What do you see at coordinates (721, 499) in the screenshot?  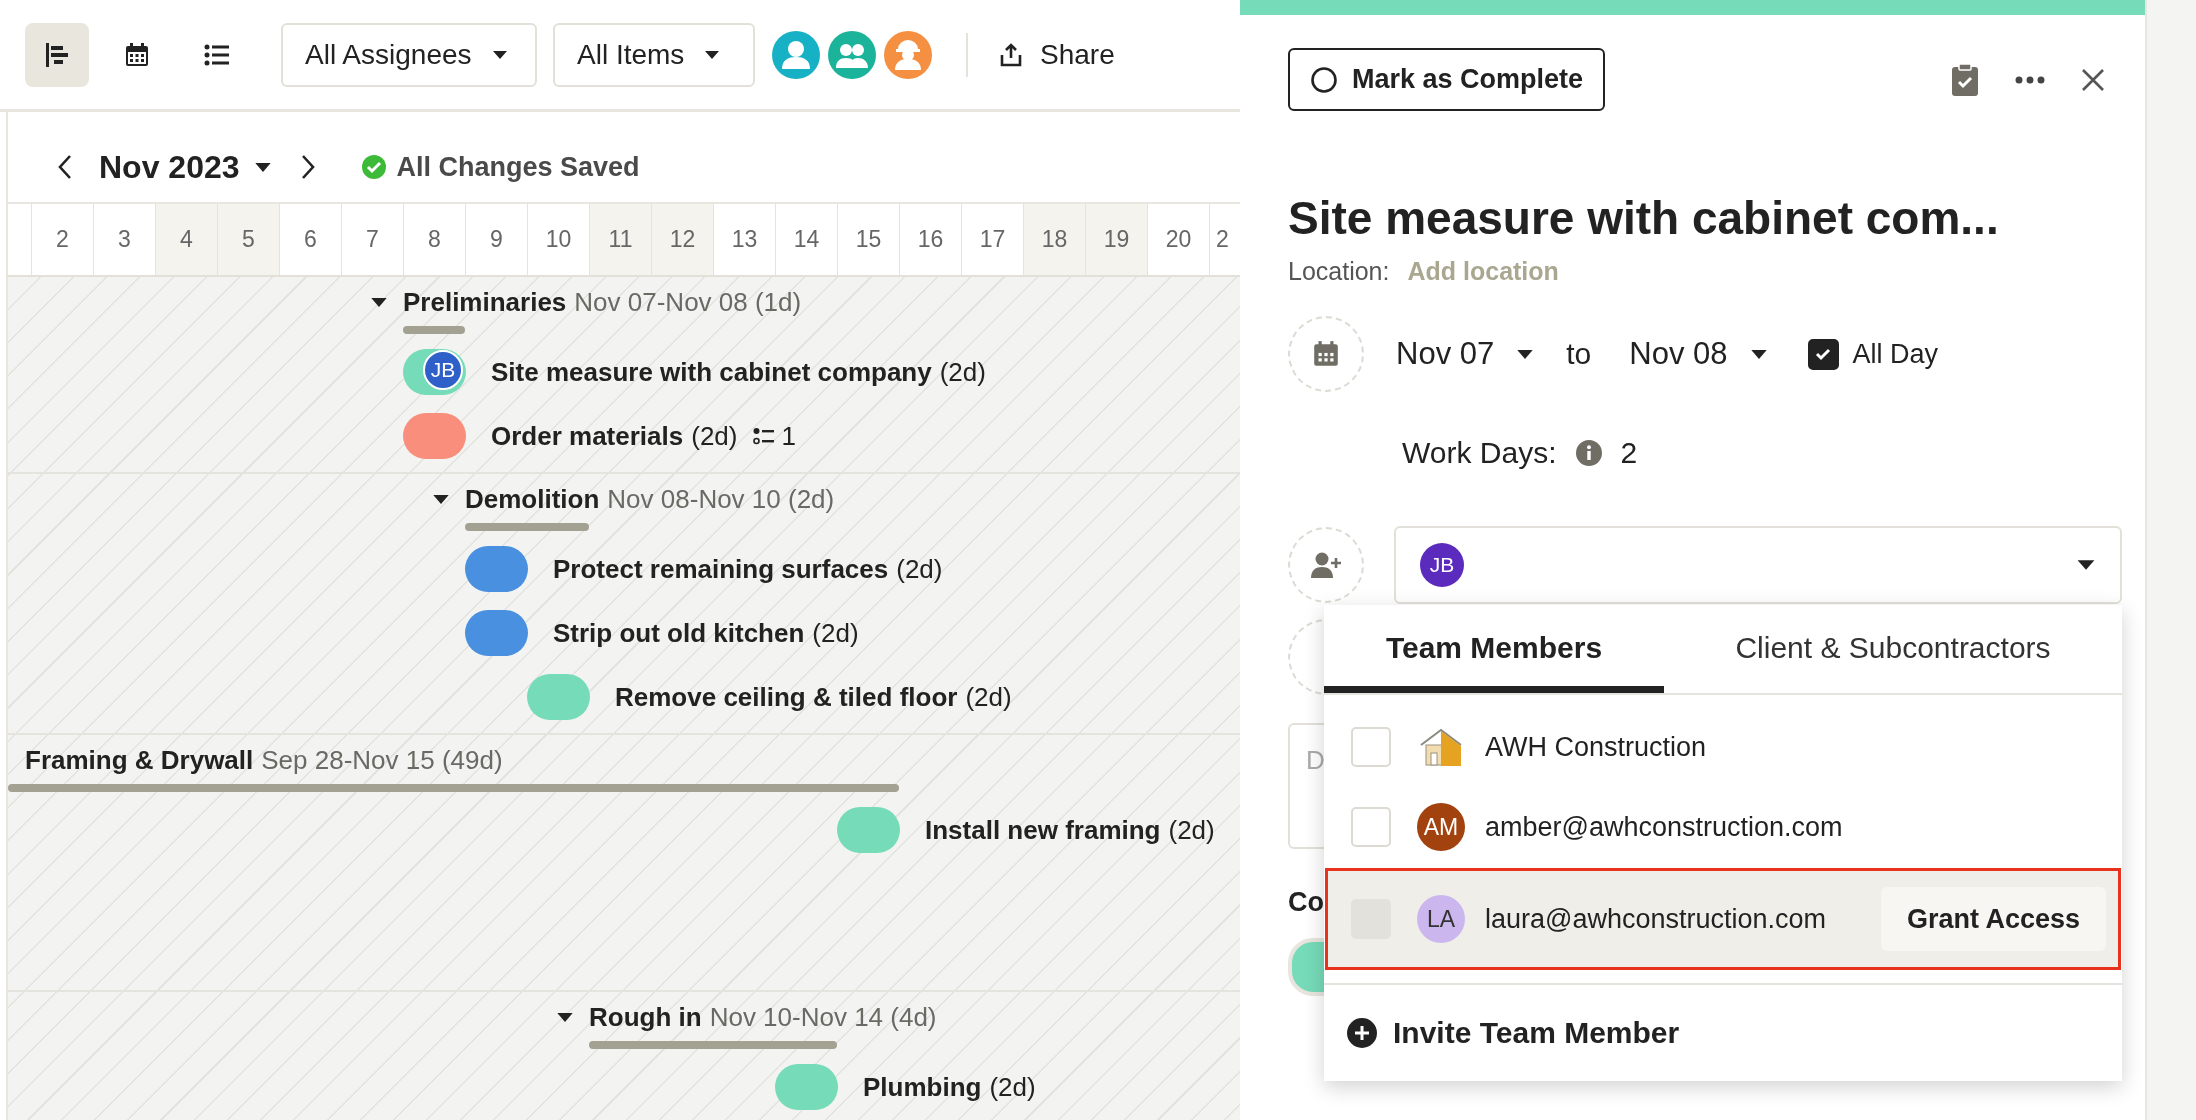 I see `group-dates: Nov 08-Nov 10 (2d)` at bounding box center [721, 499].